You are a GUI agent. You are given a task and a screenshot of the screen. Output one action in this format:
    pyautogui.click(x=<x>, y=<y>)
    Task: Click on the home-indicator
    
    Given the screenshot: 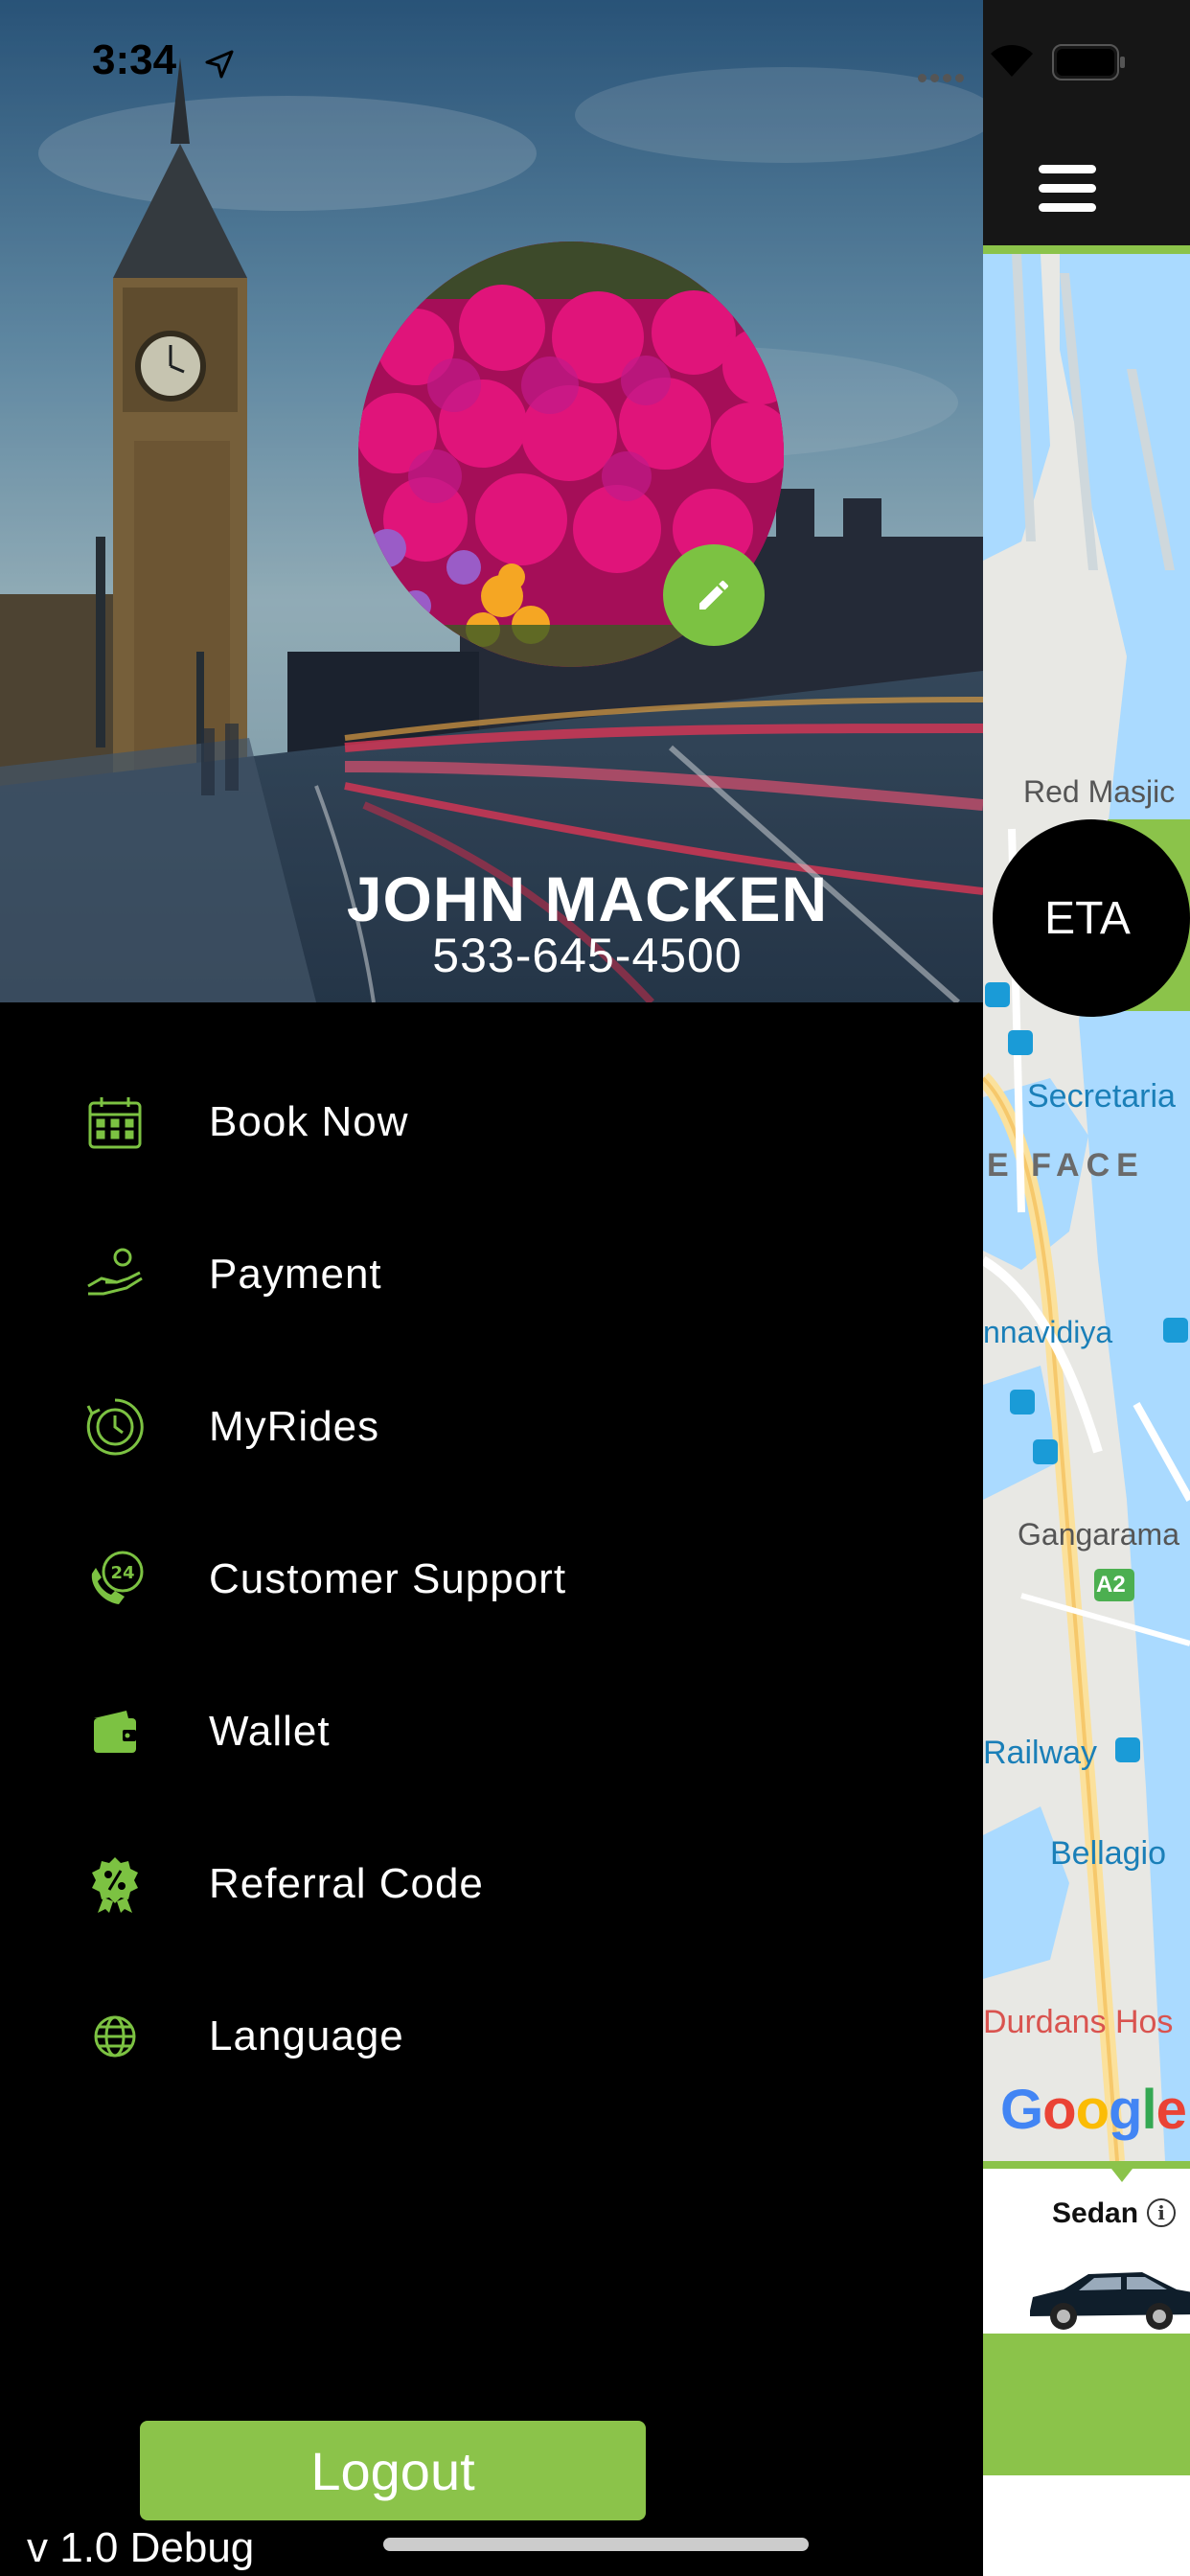 What is the action you would take?
    pyautogui.click(x=596, y=2544)
    